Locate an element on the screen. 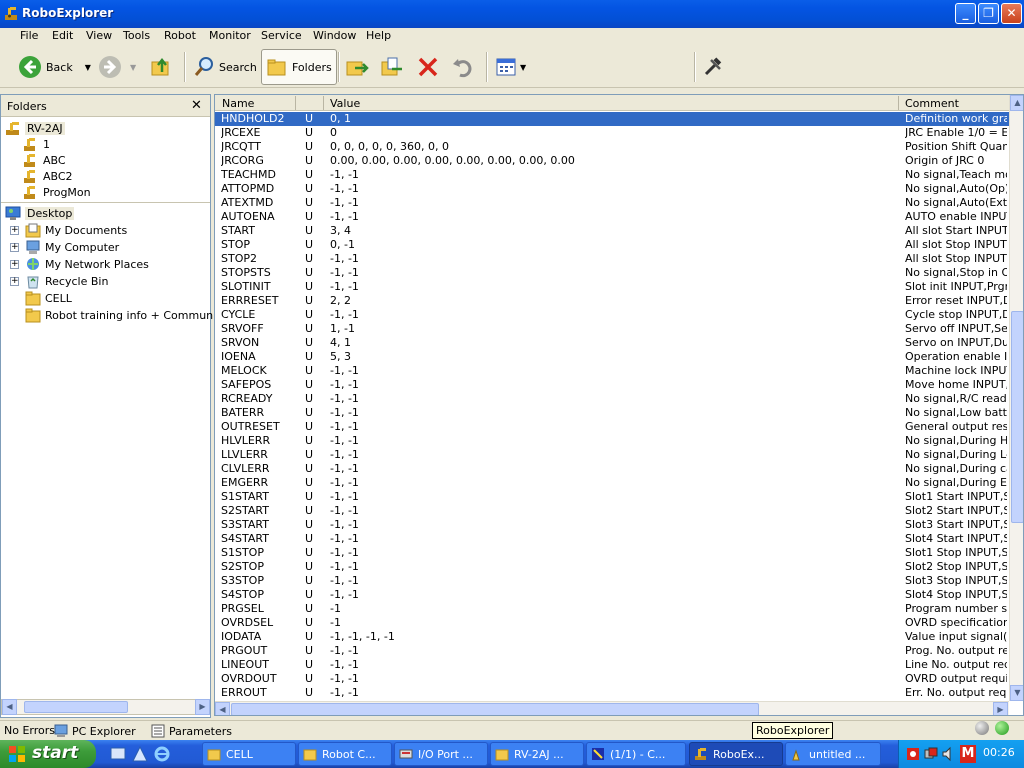  maximize-button: ❐ is located at coordinates (988, 13).